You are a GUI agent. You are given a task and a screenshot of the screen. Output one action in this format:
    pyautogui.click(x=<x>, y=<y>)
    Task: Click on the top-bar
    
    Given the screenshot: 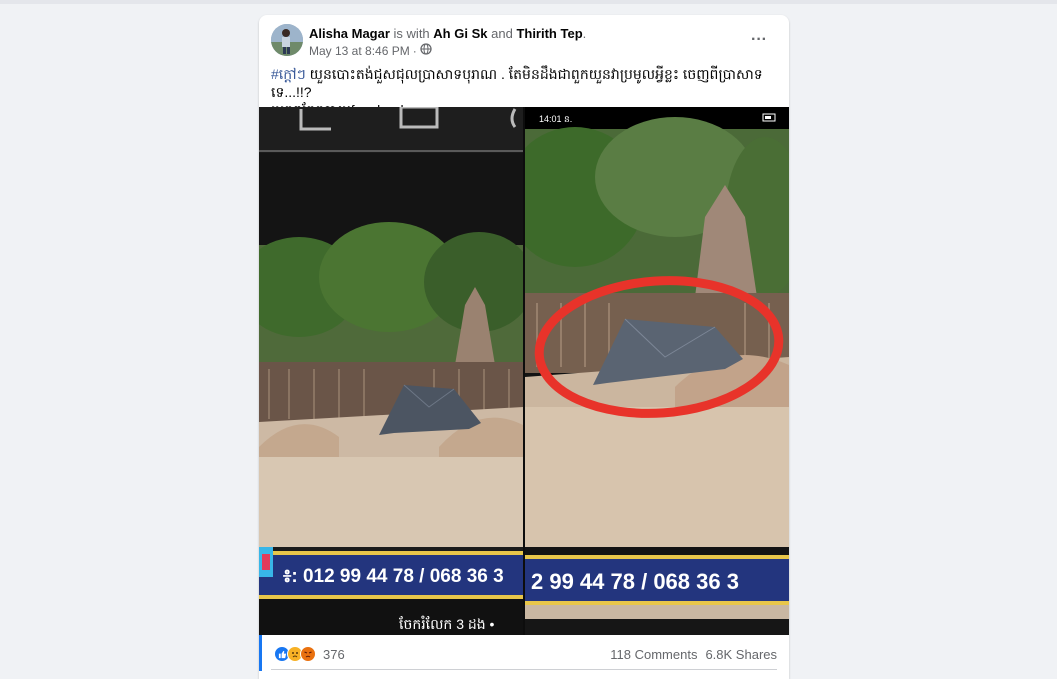 What is the action you would take?
    pyautogui.click(x=528, y=2)
    